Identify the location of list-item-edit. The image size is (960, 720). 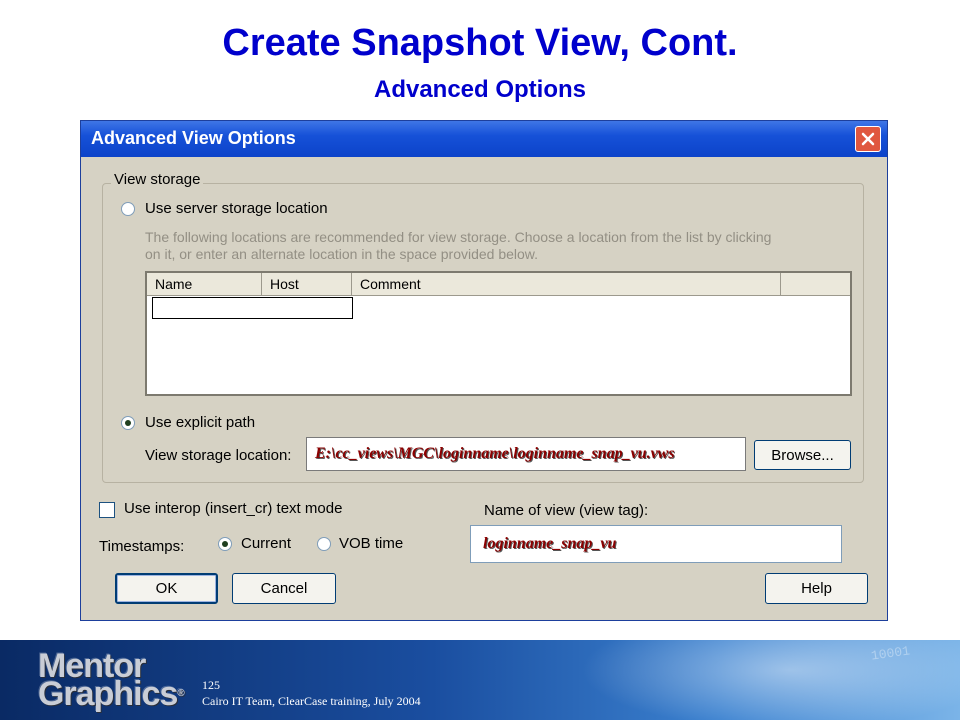
(252, 308).